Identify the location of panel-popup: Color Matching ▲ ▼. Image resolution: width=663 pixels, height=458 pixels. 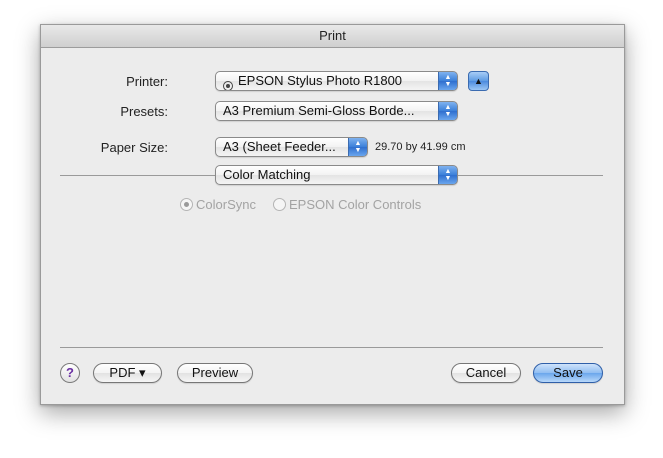
(336, 175).